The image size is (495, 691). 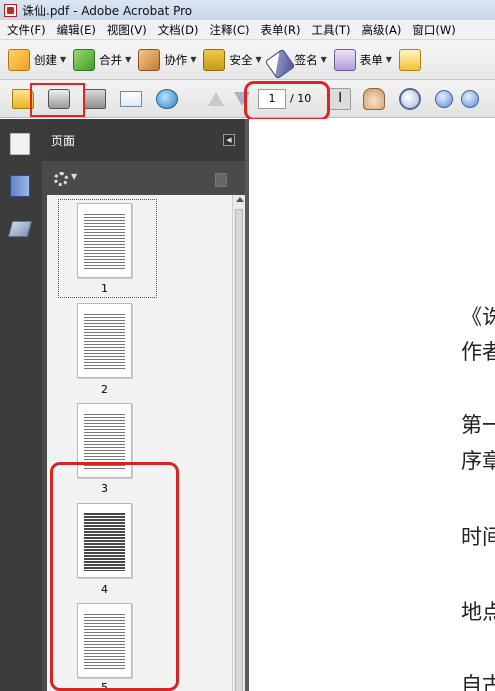 I want to click on hand-tool-icon, so click(x=374, y=98).